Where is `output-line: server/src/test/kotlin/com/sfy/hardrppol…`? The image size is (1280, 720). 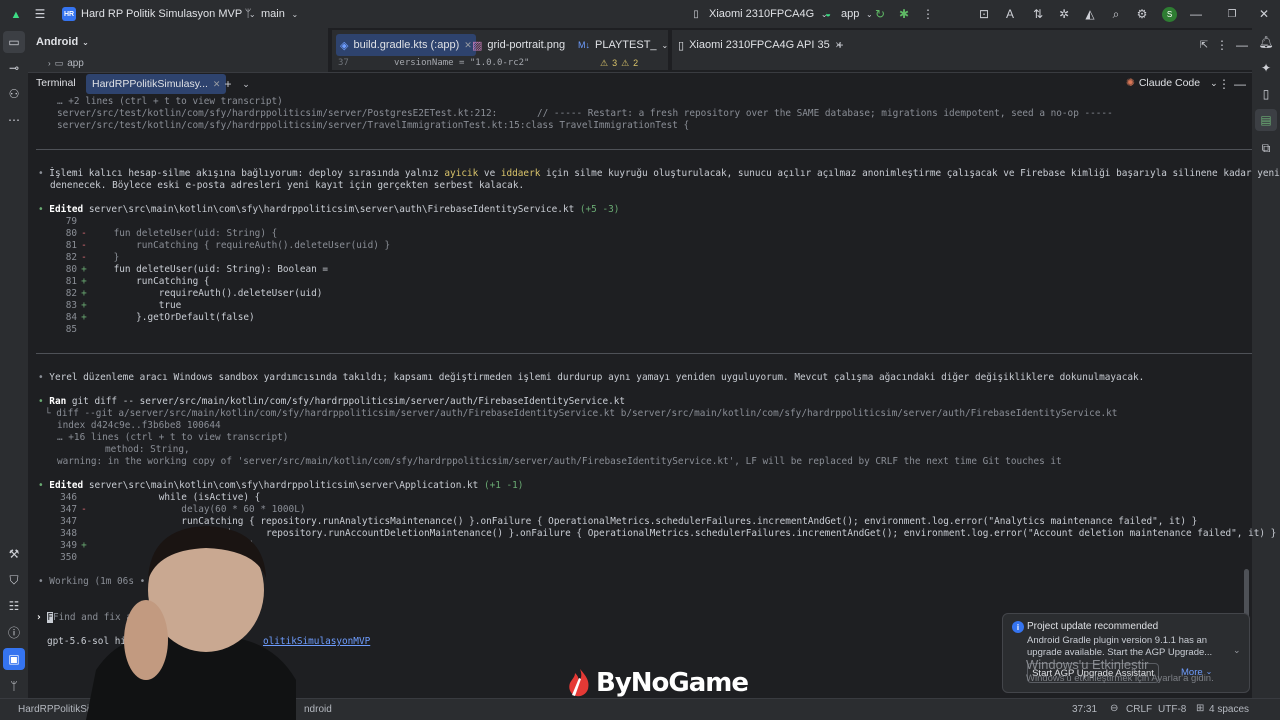 output-line: server/src/test/kotlin/com/sfy/hardrppol… is located at coordinates (373, 125).